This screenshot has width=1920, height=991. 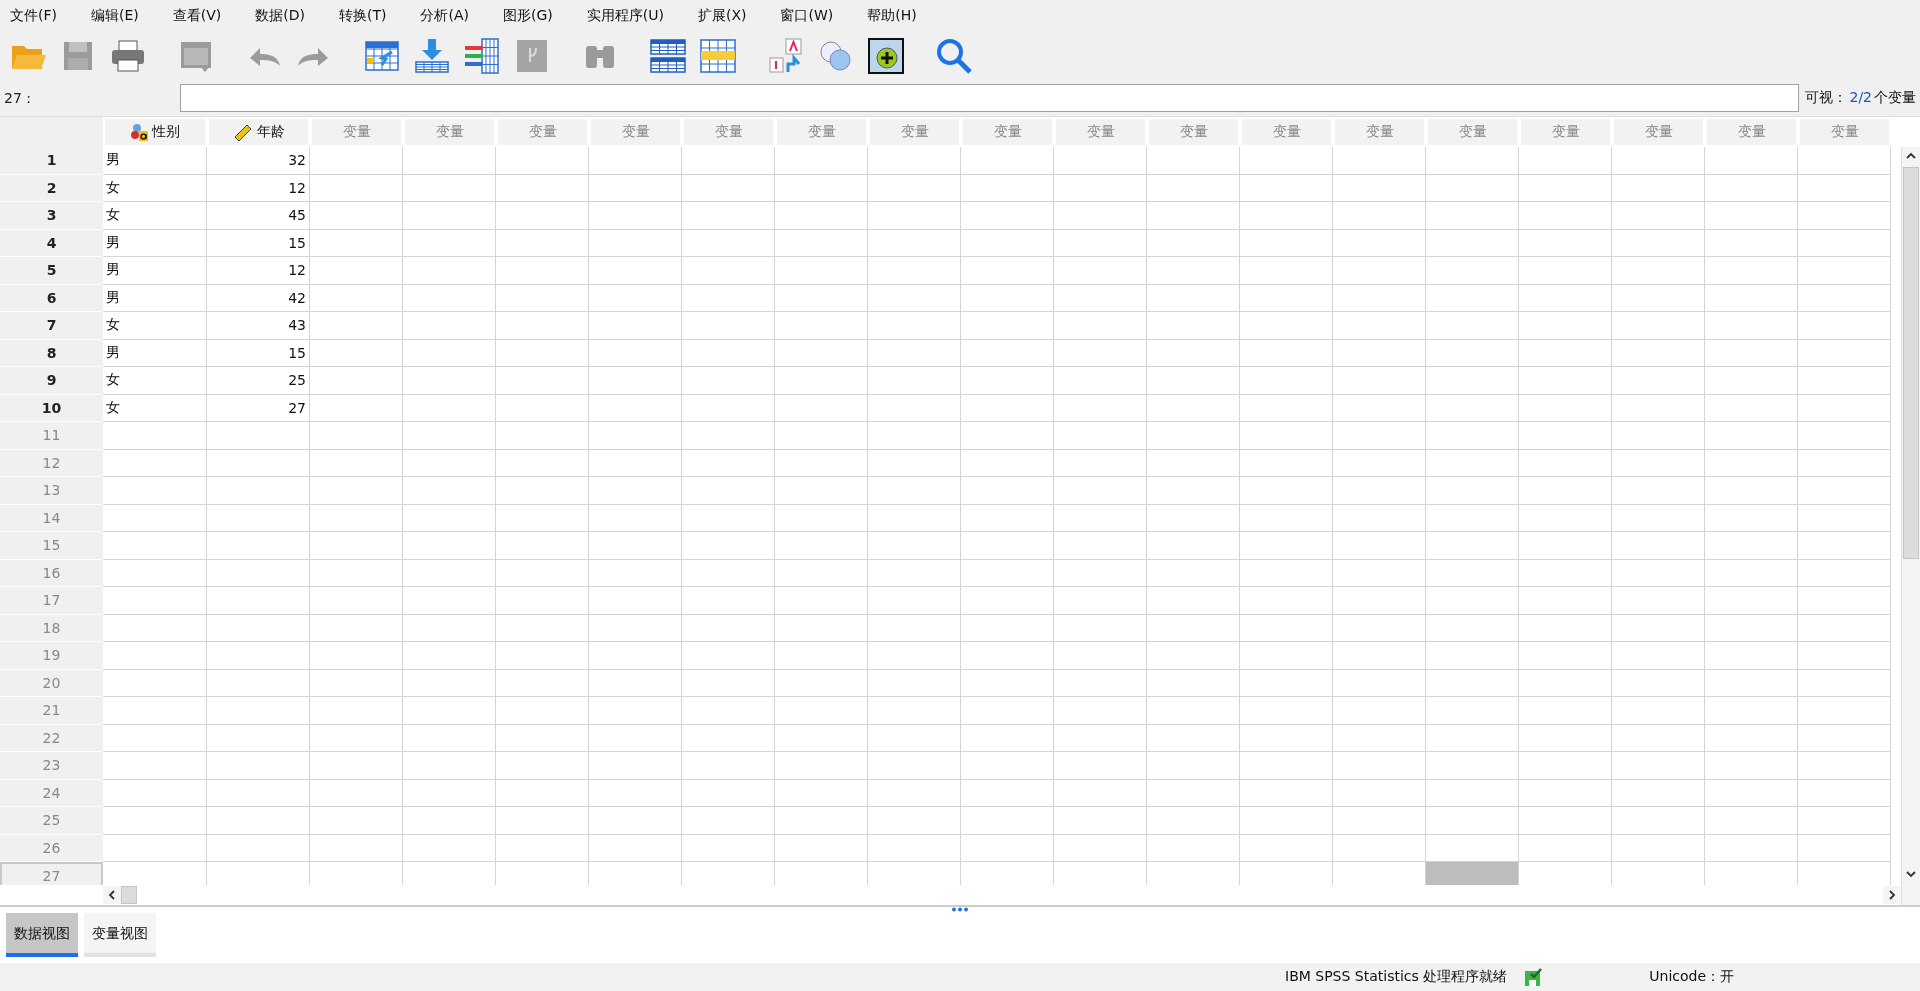 I want to click on toolbar-button, so click(x=886, y=56).